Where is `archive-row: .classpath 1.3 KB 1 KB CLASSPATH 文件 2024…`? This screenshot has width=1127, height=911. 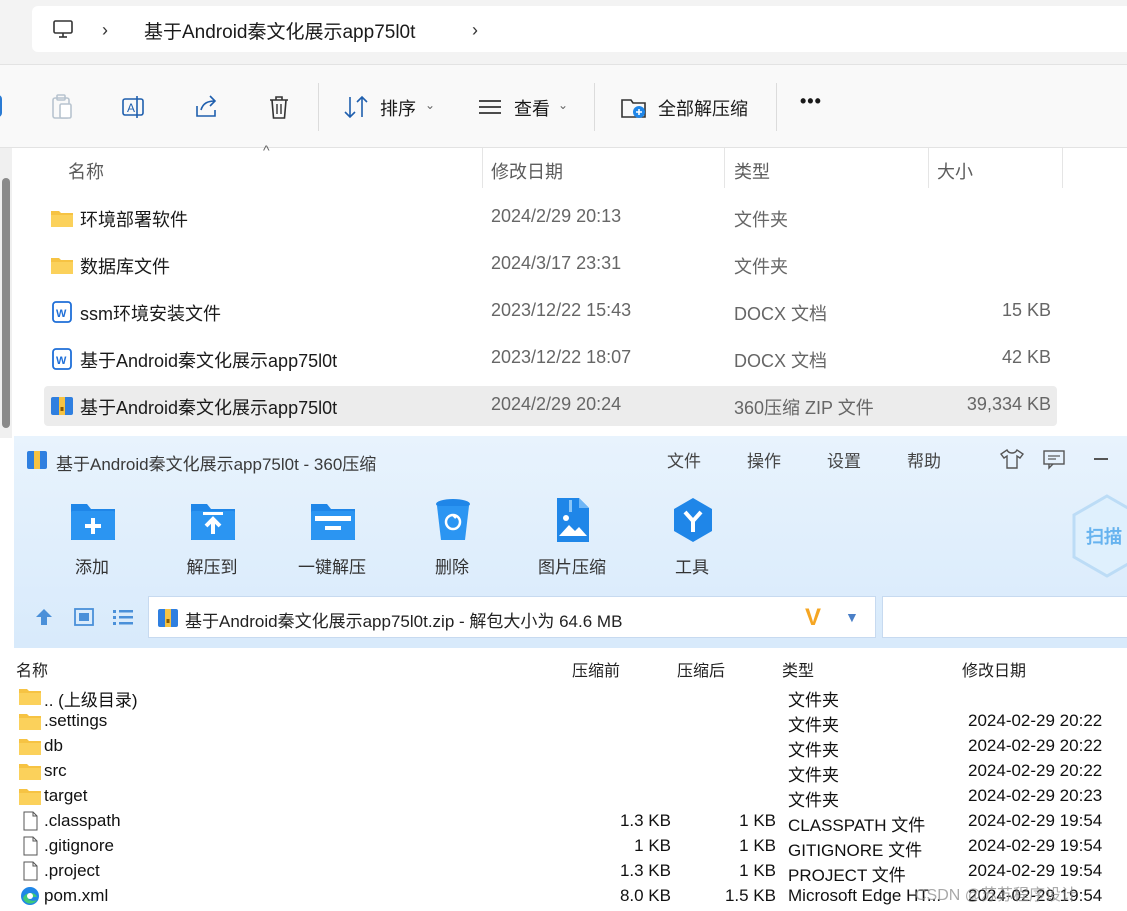 archive-row: .classpath 1.3 KB 1 KB CLASSPATH 文件 2024… is located at coordinates (570, 822).